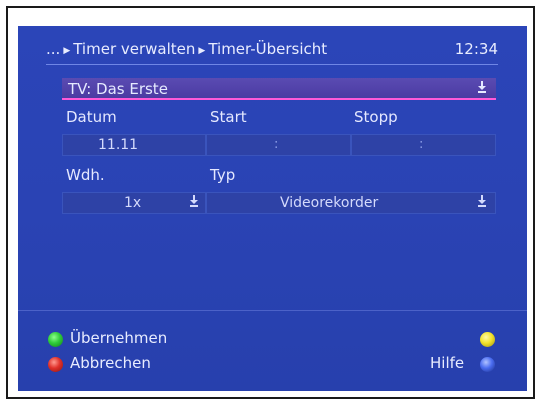 The image size is (543, 407). I want to click on typ-select: Videorekorder, so click(351, 203).